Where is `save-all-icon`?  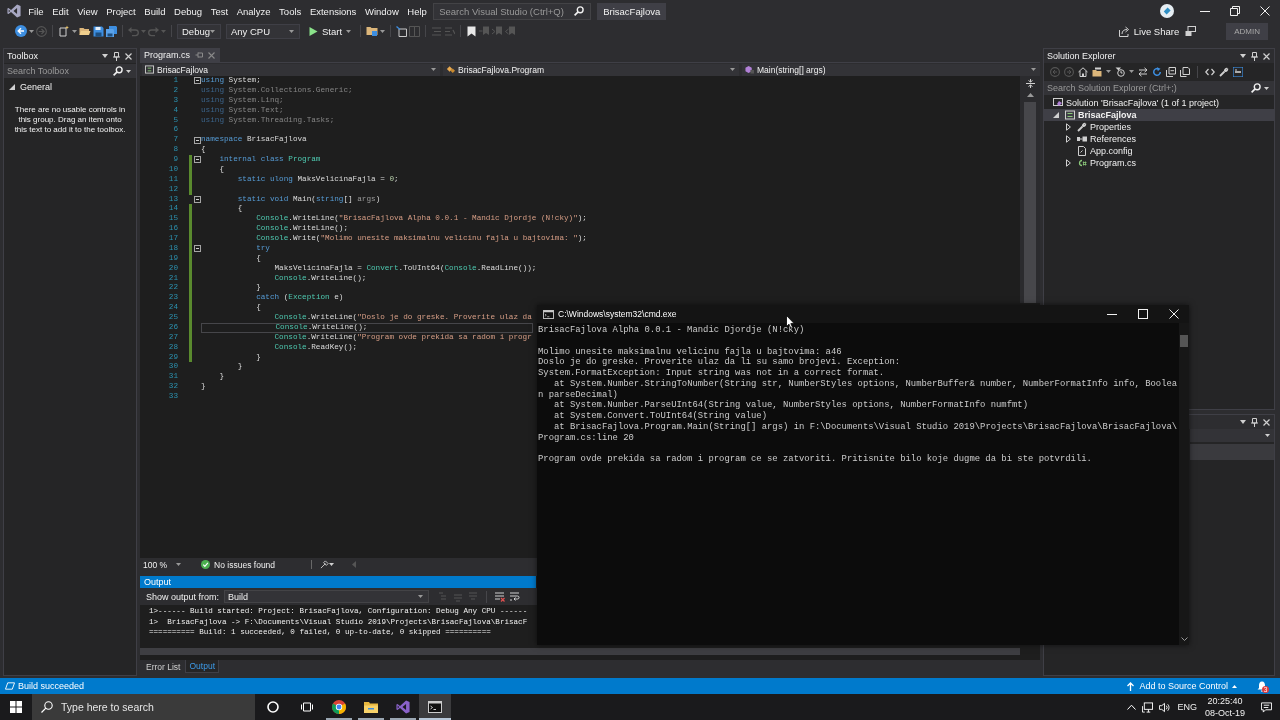 save-all-icon is located at coordinates (111, 31).